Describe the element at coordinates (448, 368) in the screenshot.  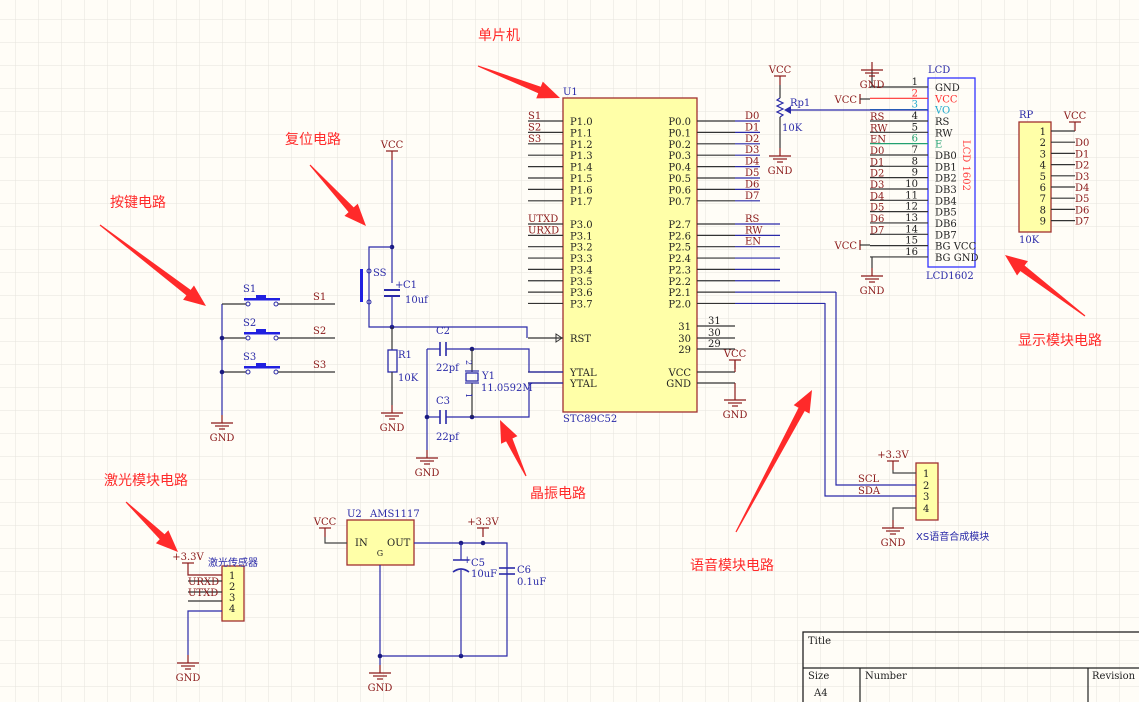
I see `c2-value: 22pf` at that location.